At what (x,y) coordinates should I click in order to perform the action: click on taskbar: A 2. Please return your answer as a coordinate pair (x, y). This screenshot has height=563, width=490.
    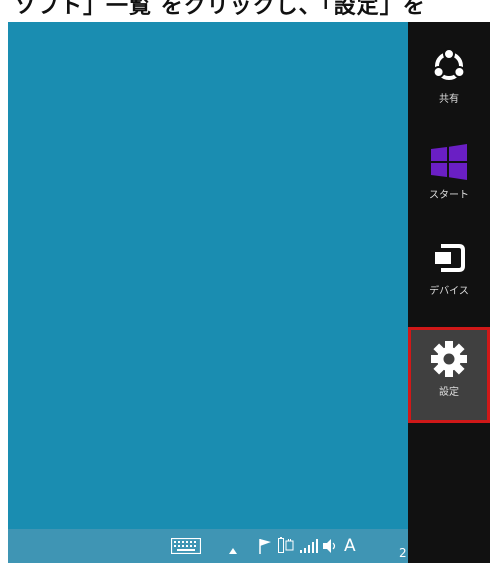
    Looking at the image, I should click on (208, 546).